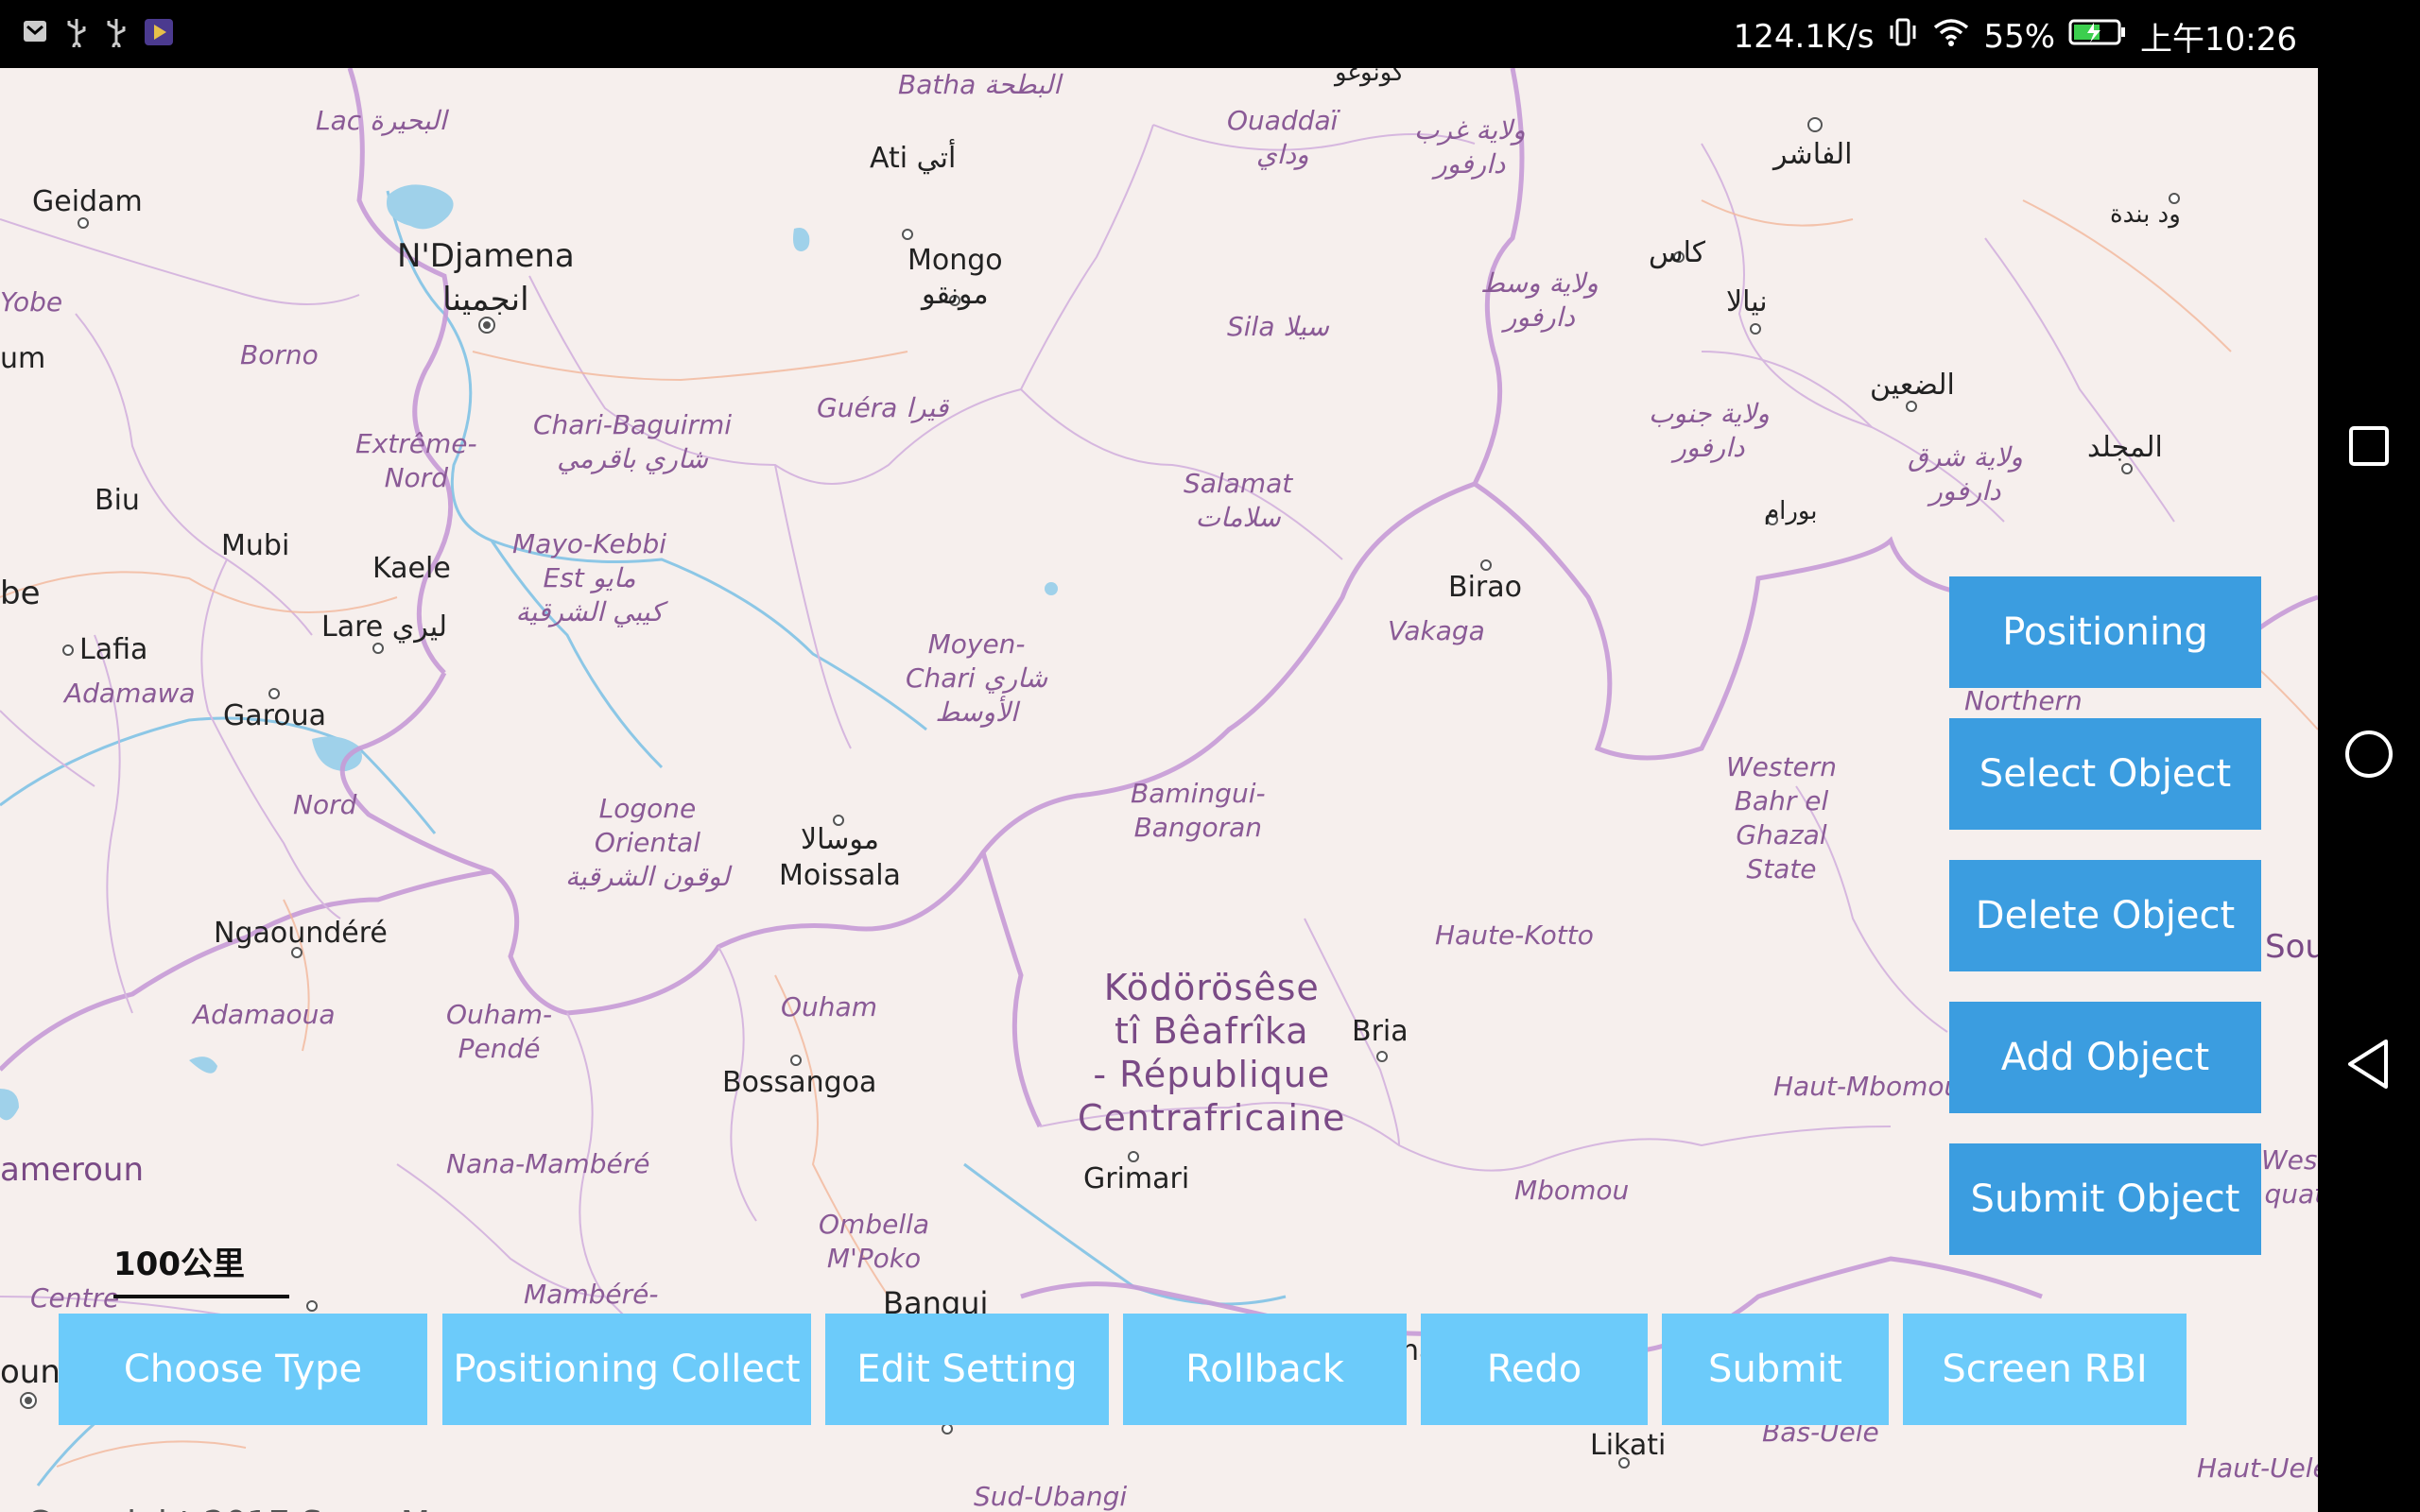 Image resolution: width=2420 pixels, height=1512 pixels. Describe the element at coordinates (1951, 36) in the screenshot. I see `wifi-icon` at that location.